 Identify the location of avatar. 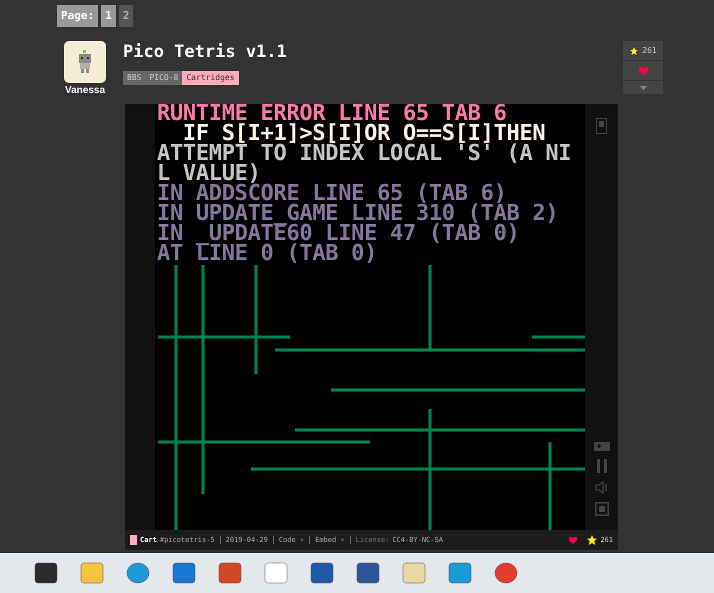
(85, 62).